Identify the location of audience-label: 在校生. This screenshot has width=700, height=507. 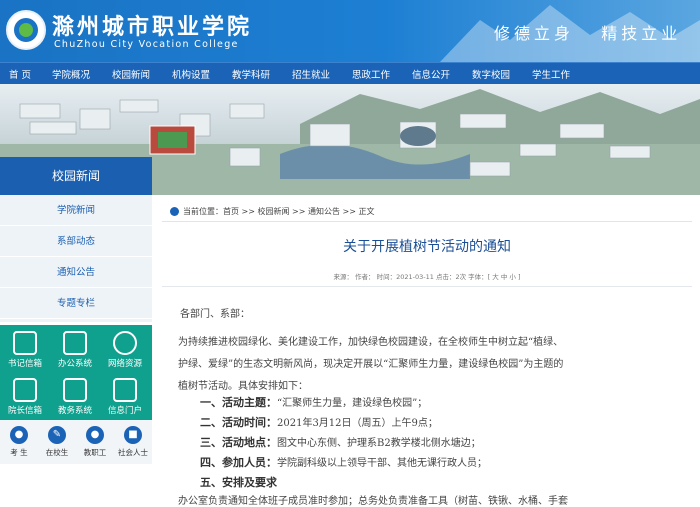
(57, 452).